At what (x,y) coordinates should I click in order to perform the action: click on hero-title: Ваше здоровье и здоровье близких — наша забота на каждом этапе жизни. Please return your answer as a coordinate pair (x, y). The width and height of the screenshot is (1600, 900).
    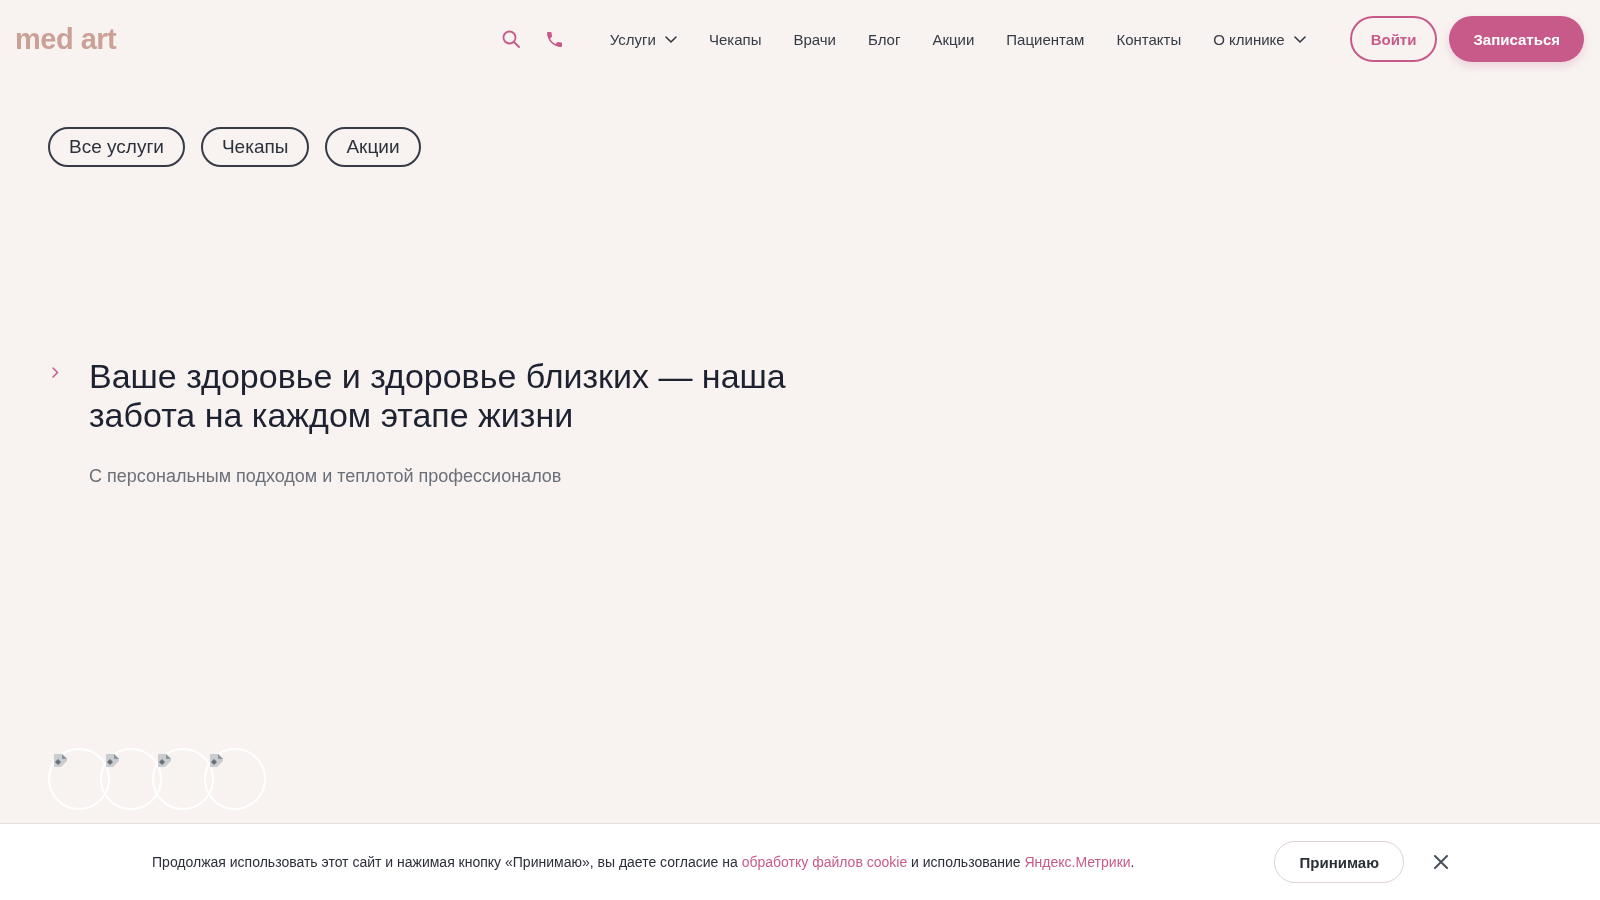
    Looking at the image, I should click on (438, 396).